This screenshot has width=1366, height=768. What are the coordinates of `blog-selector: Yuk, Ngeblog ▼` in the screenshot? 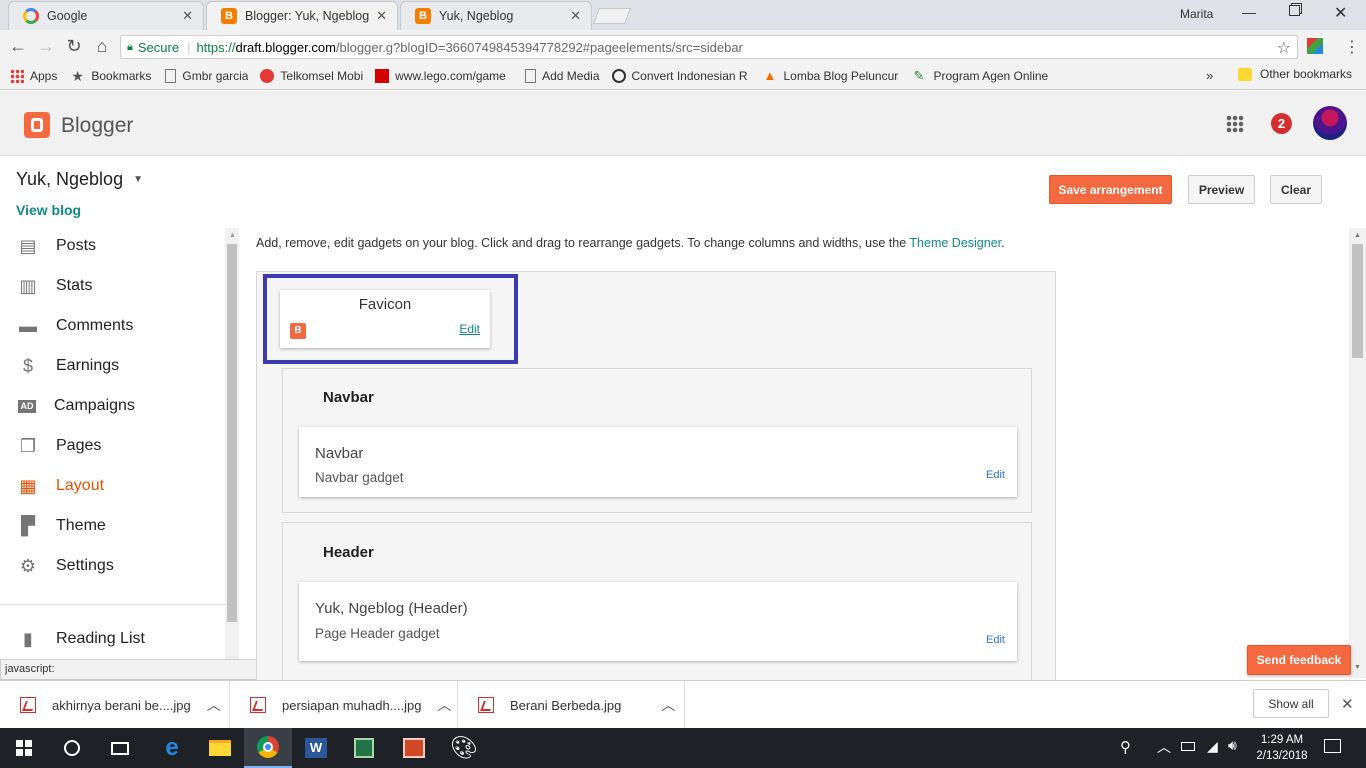 It's located at (79, 179).